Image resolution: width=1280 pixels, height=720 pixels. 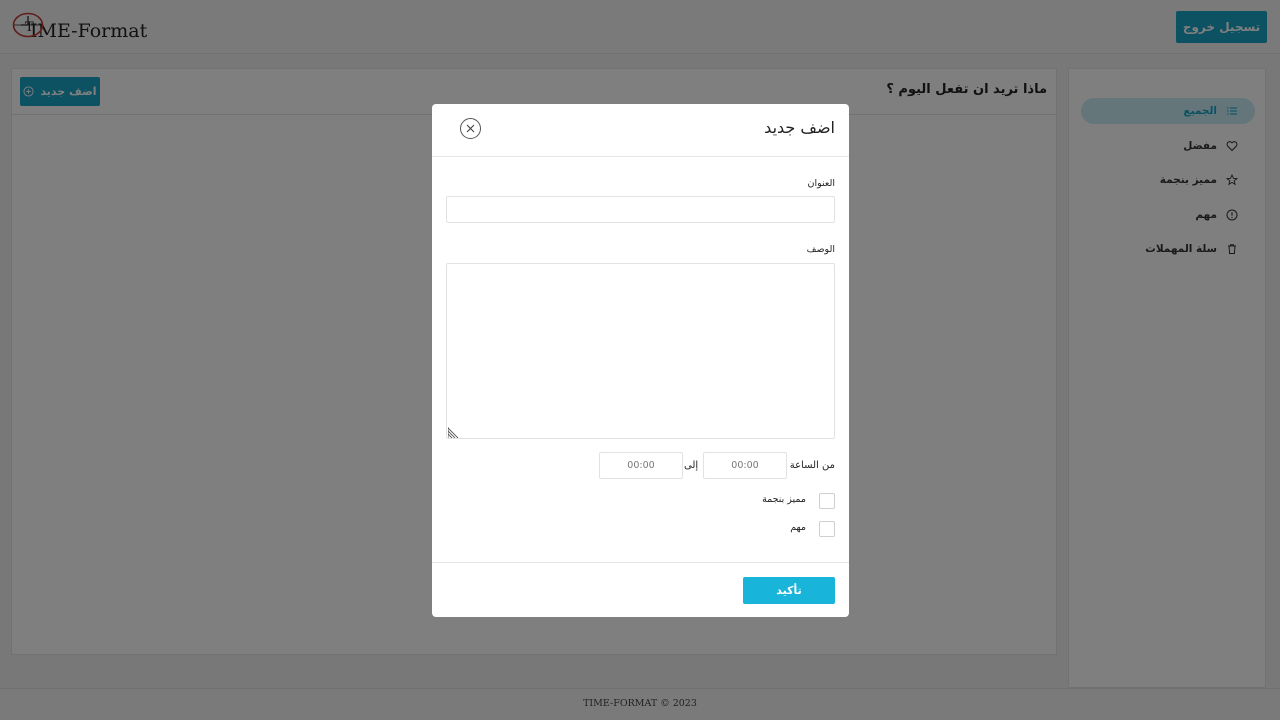 I want to click on description-field-label: الوصف, so click(x=820, y=249).